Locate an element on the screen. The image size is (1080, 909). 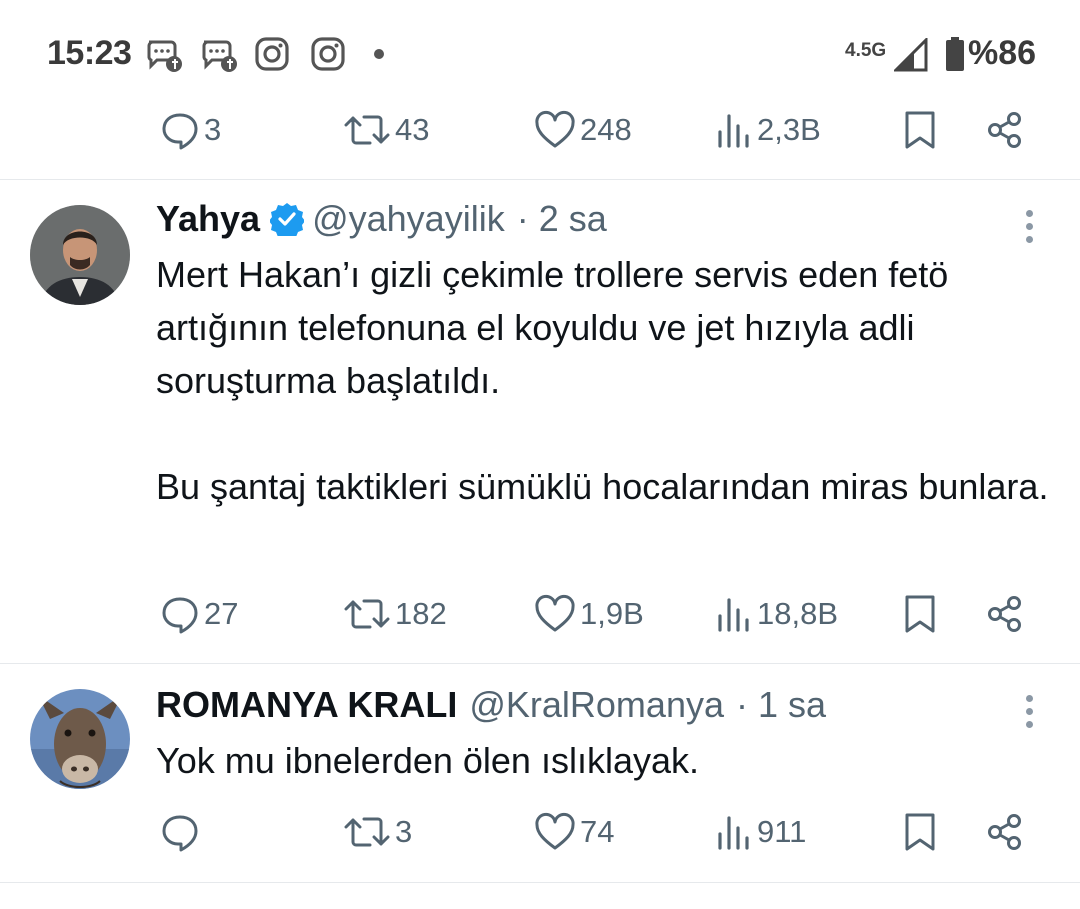
views-button: 18,8B is located at coordinates (777, 614).